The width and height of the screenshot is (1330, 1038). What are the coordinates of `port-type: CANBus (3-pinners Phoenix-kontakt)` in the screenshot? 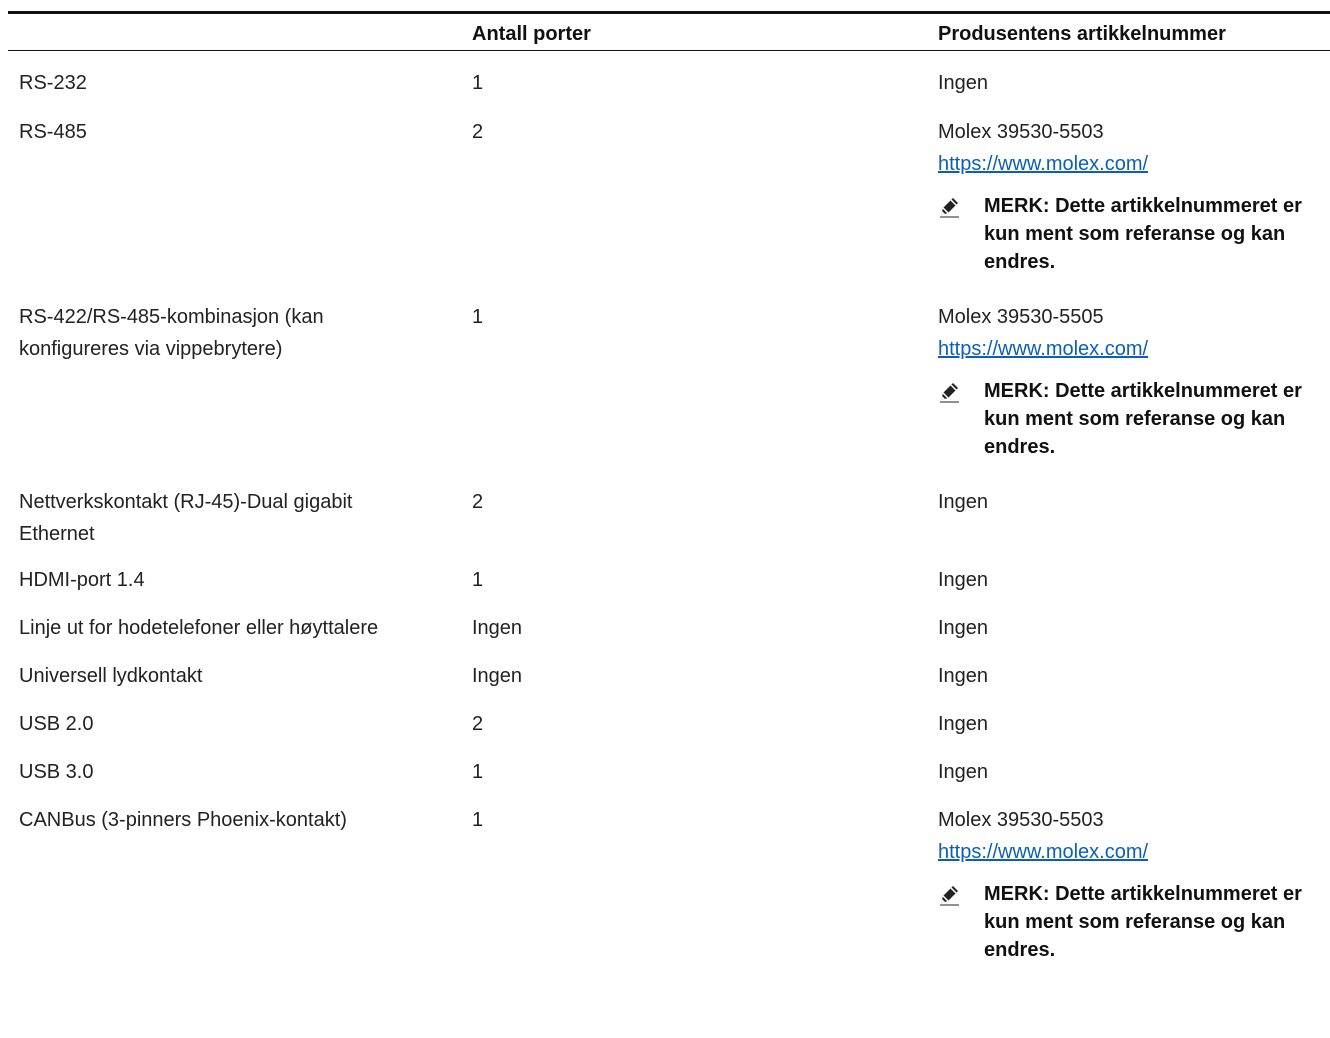 It's located at (183, 820).